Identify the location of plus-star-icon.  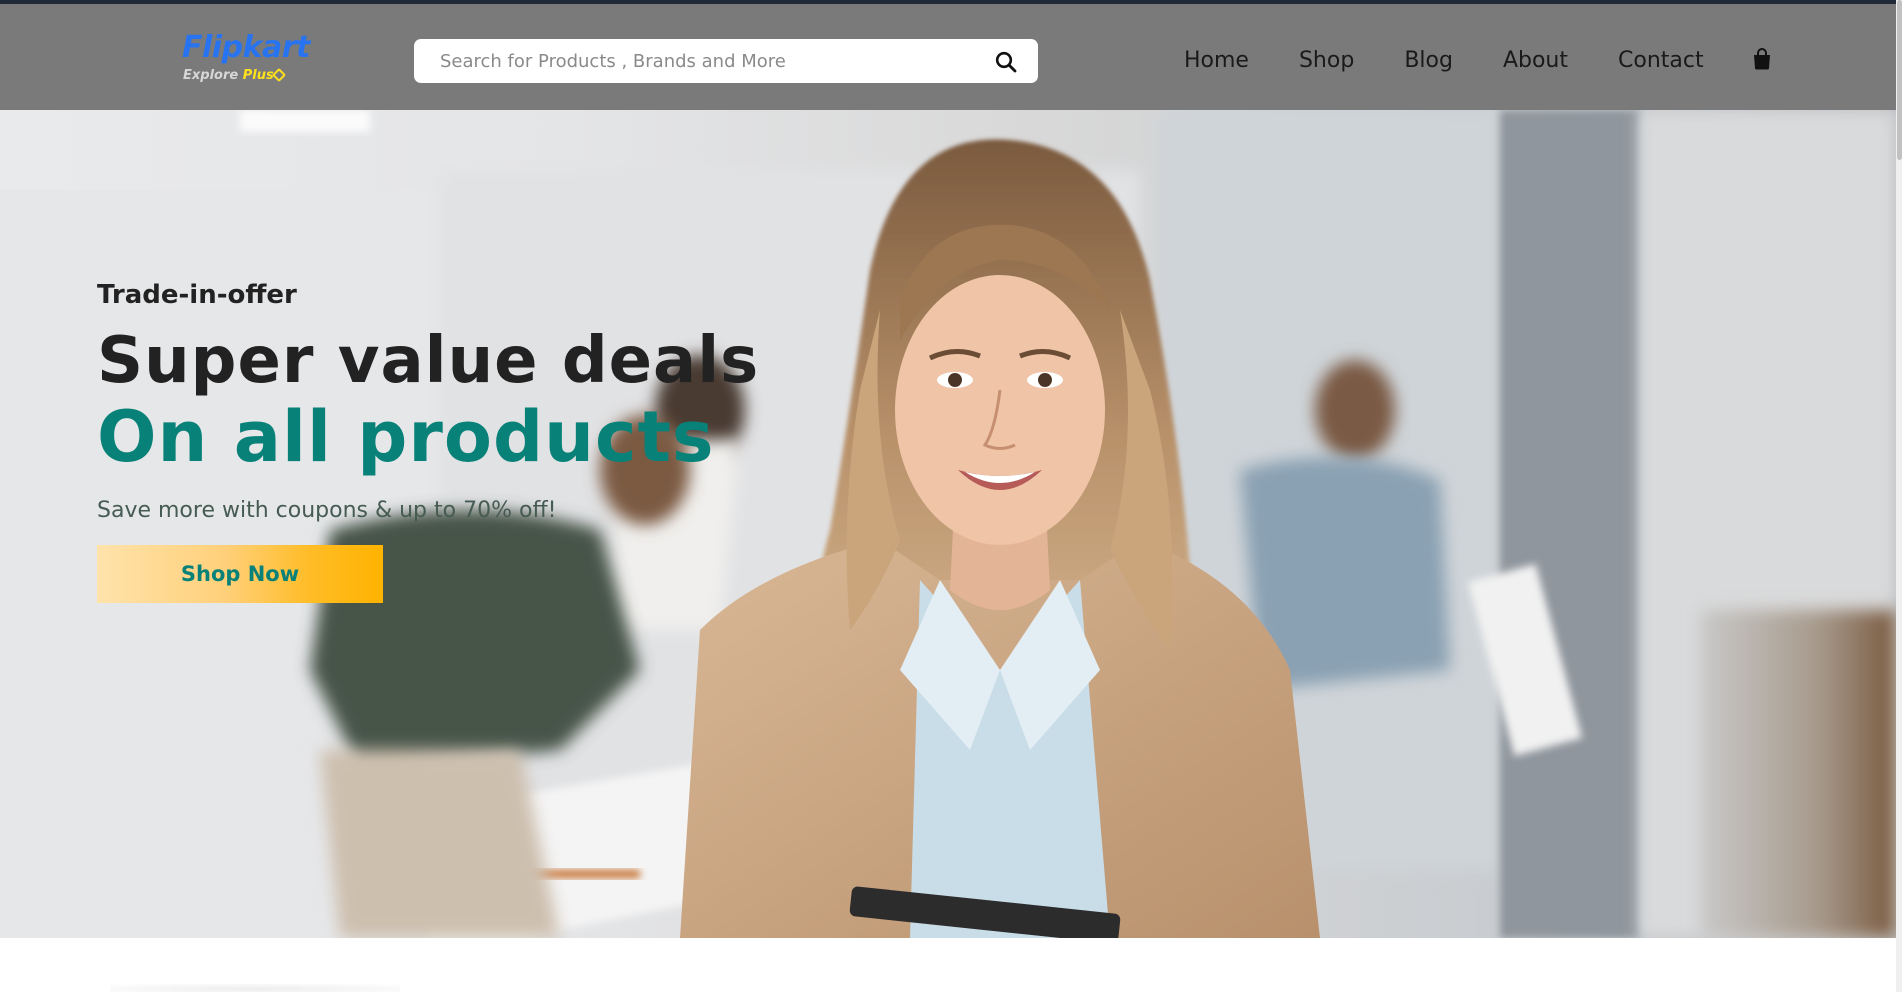
(279, 75).